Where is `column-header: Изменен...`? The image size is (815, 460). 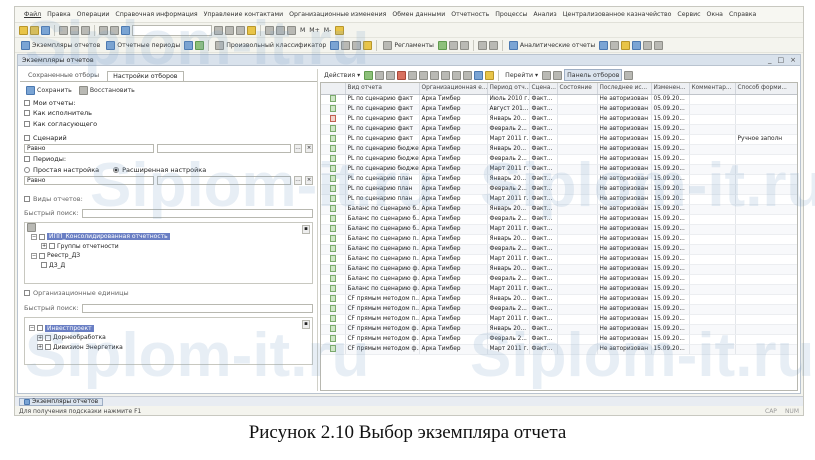 column-header: Изменен... is located at coordinates (670, 89).